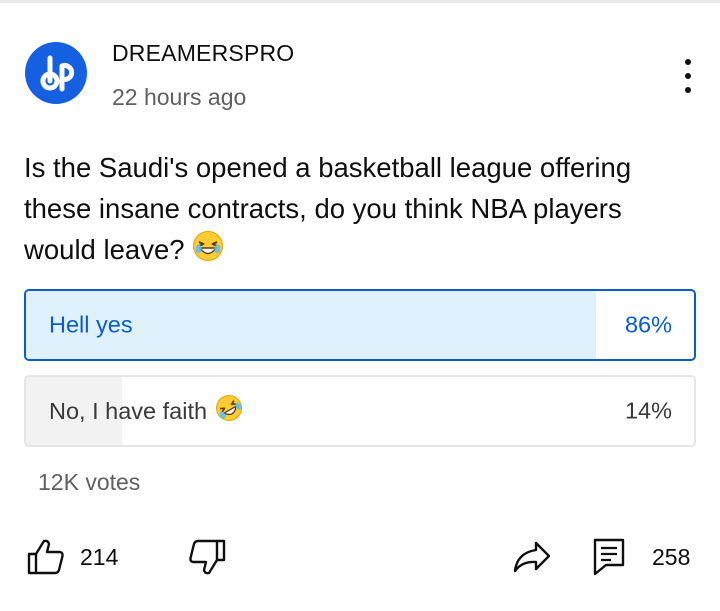 This screenshot has width=720, height=611. I want to click on more-options-button, so click(688, 76).